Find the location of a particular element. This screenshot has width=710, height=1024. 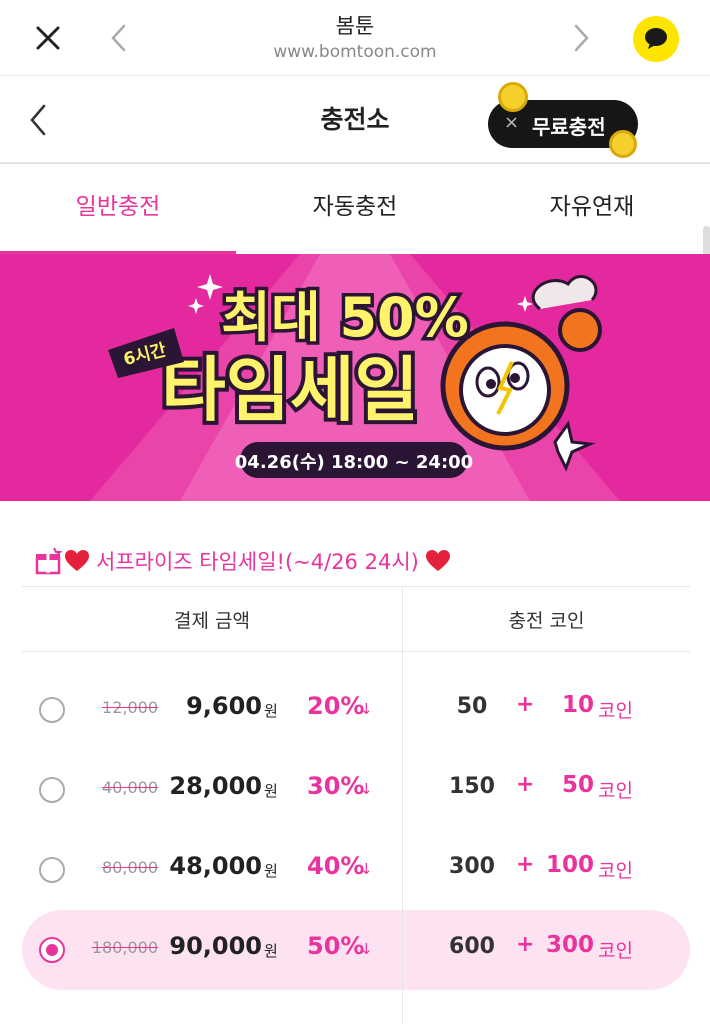

original-price: 40,000 is located at coordinates (130, 787).